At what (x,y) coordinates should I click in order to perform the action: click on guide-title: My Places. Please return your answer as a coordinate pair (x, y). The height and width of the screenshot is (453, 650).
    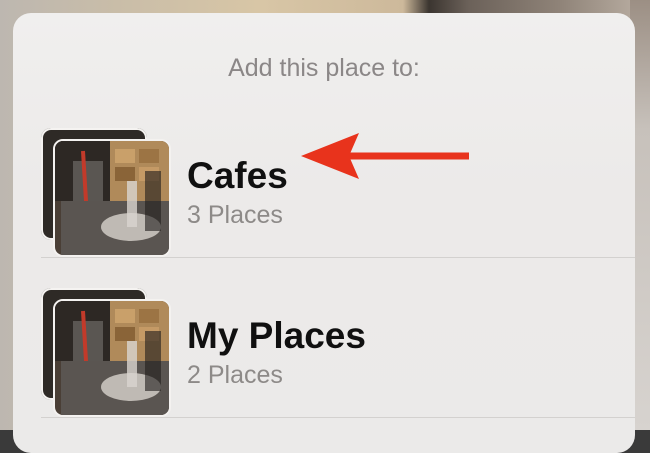
    Looking at the image, I should click on (276, 335).